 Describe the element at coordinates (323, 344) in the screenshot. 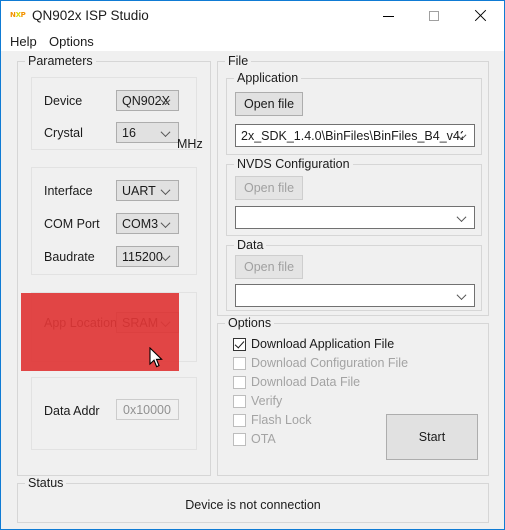

I see `checkbox-label: Download Application File` at that location.